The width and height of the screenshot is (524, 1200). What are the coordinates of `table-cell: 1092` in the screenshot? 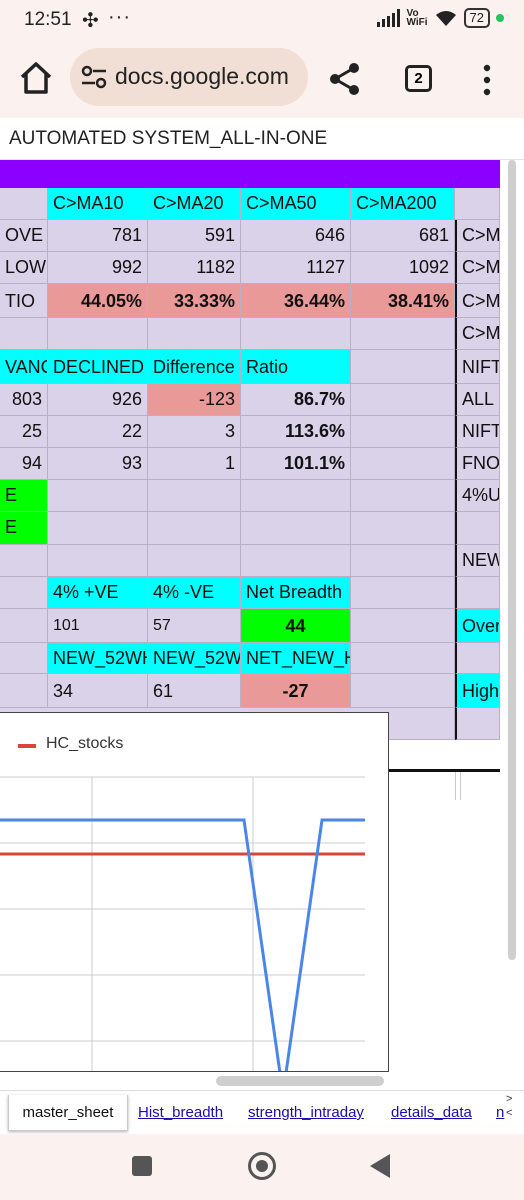 It's located at (403, 268).